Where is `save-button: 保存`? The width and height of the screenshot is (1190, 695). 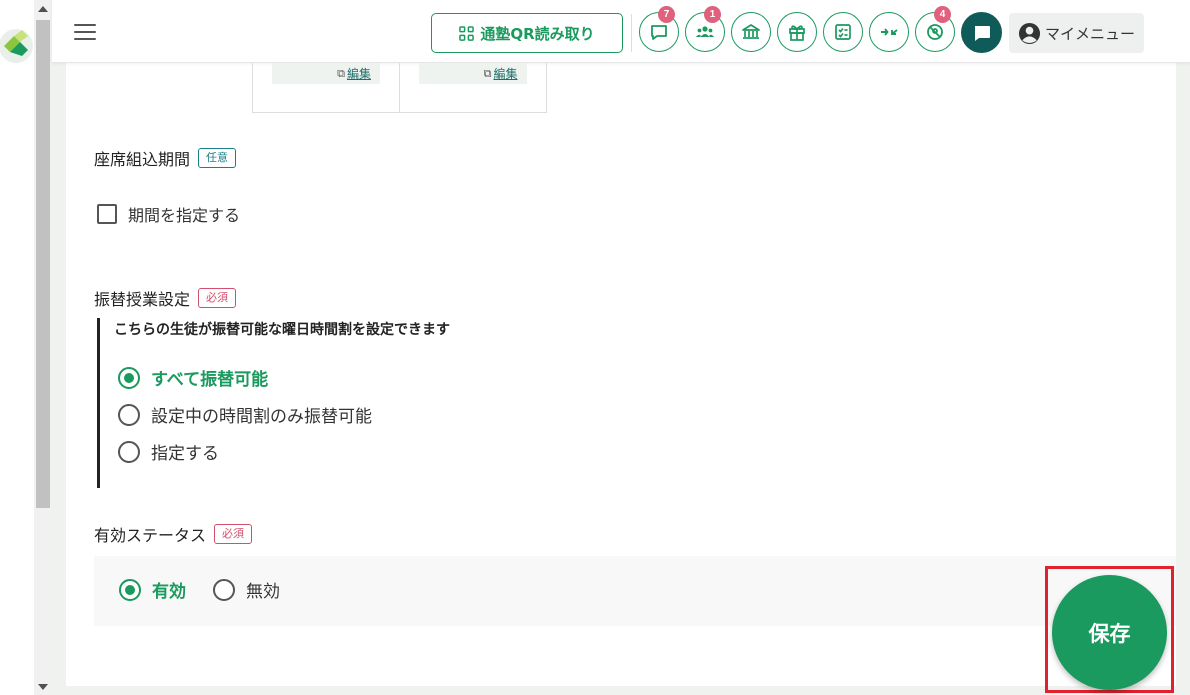 save-button: 保存 is located at coordinates (1109, 632).